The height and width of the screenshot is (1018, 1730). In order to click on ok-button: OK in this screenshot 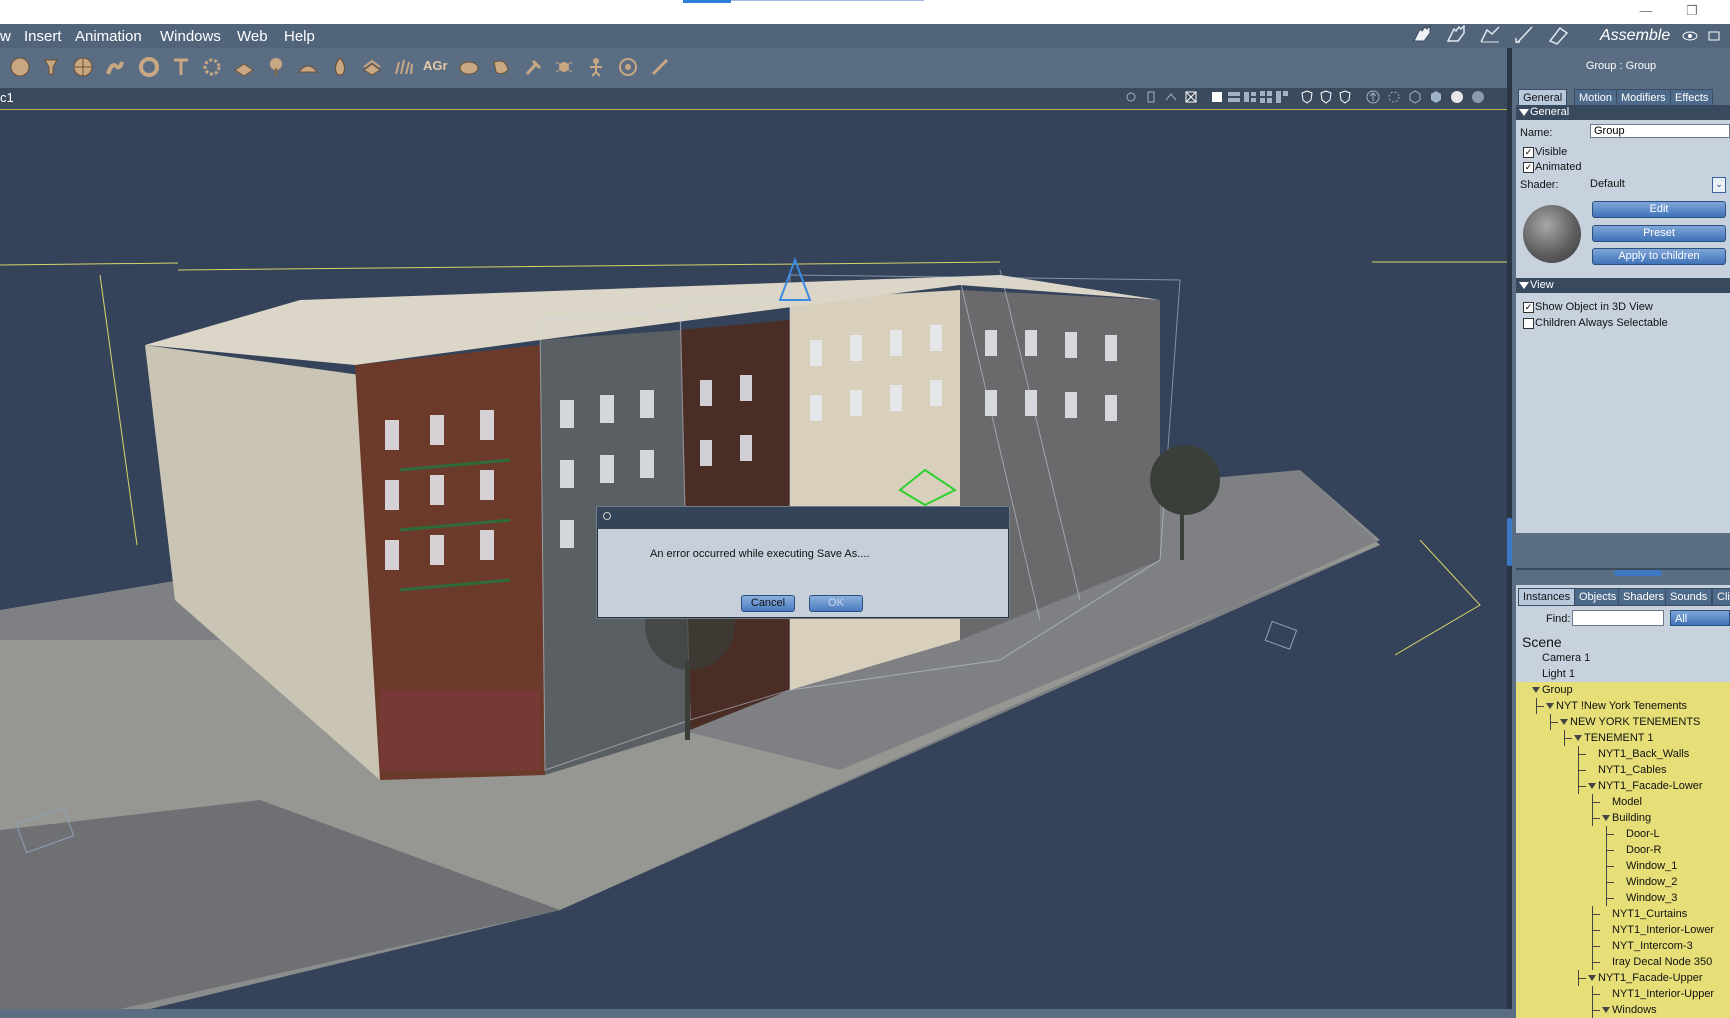, I will do `click(836, 603)`.